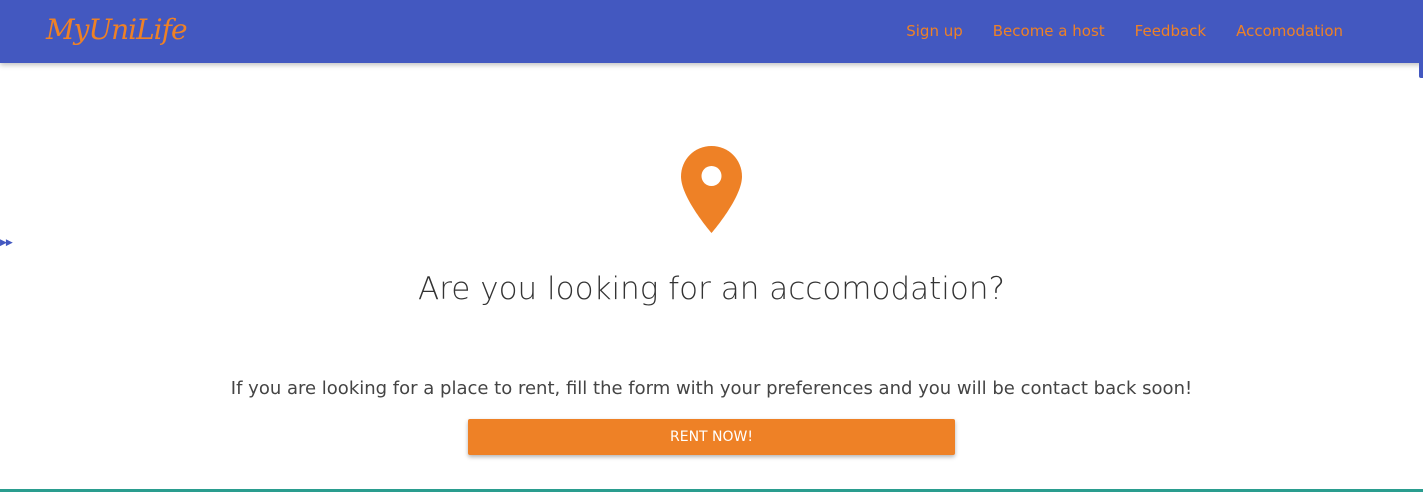  What do you see at coordinates (117, 30) in the screenshot?
I see `brand-logo: MyUniLife` at bounding box center [117, 30].